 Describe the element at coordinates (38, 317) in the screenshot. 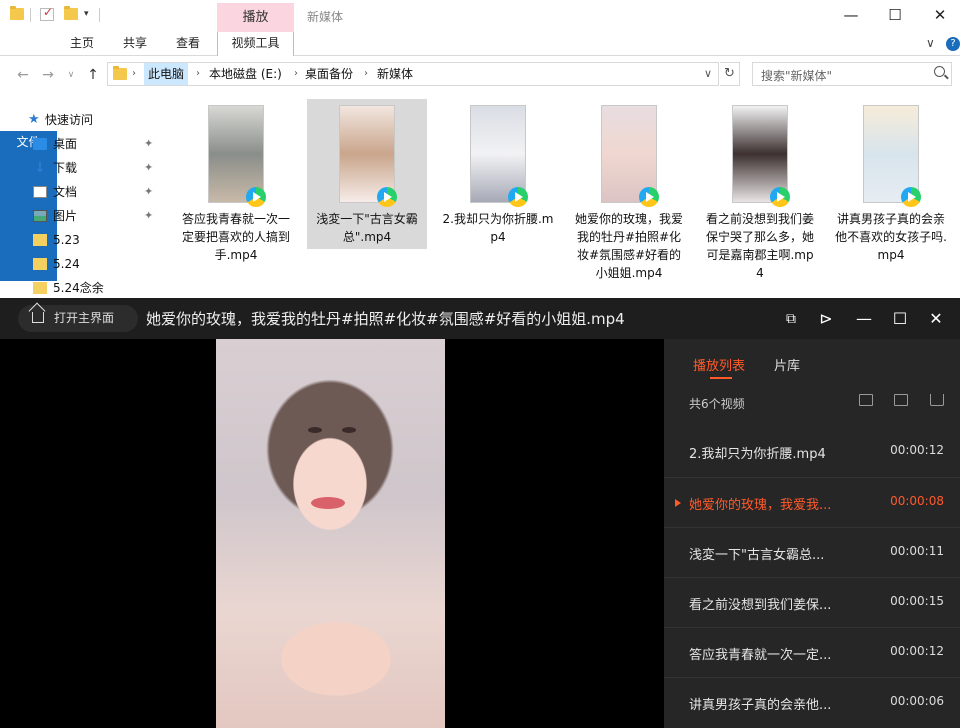

I see `home-icon` at that location.